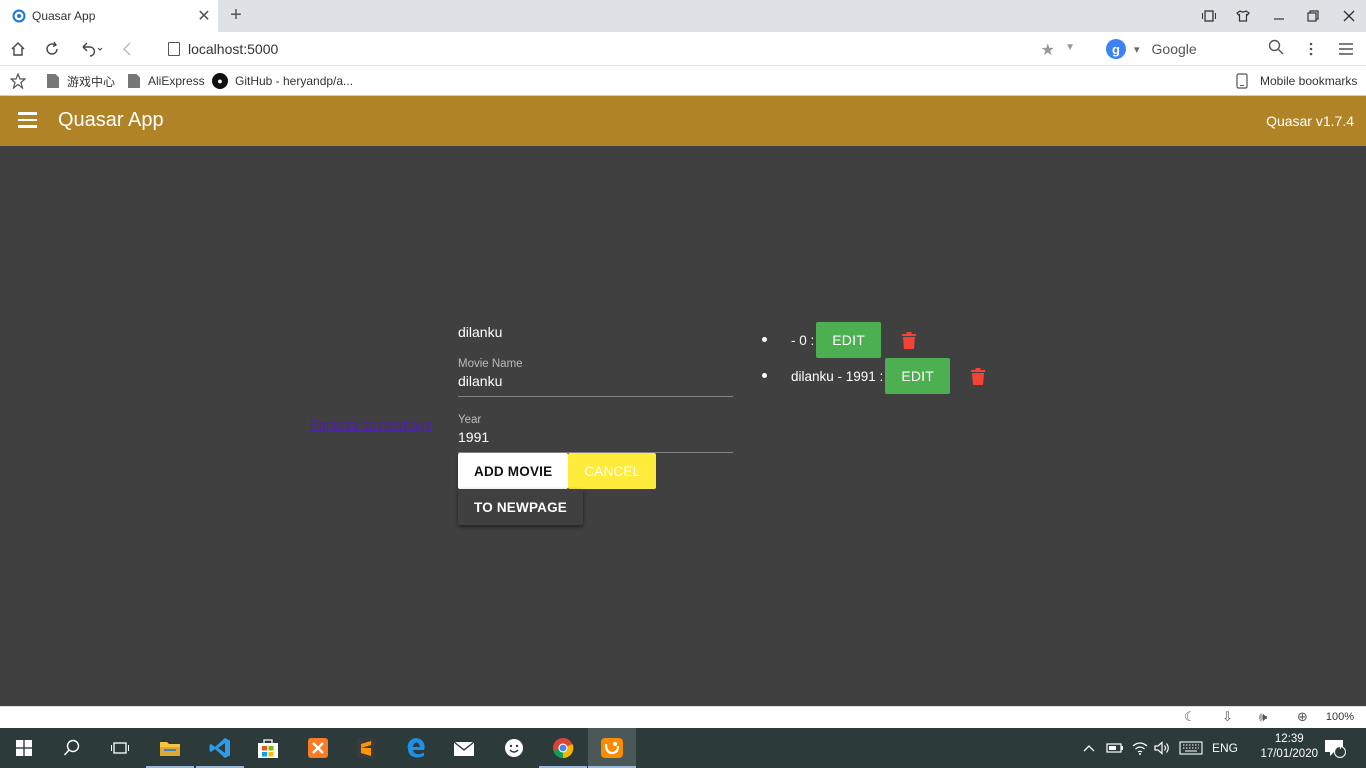  I want to click on vscode-icon, so click(220, 748).